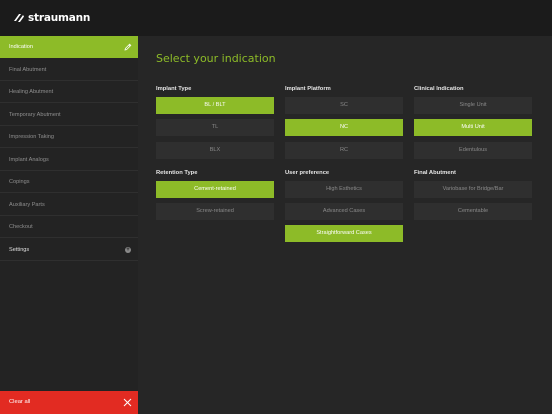 The width and height of the screenshot is (552, 414). I want to click on sidebar-item-label: Copings, so click(19, 182).